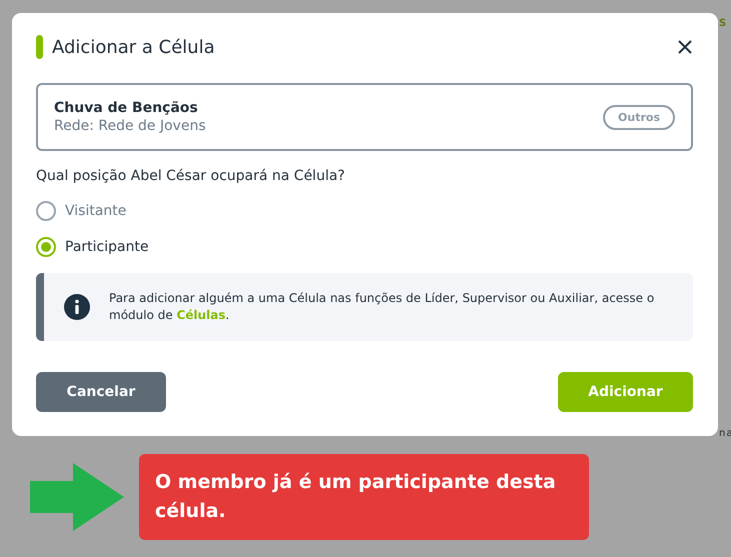 The image size is (731, 557). I want to click on close-button, so click(685, 47).